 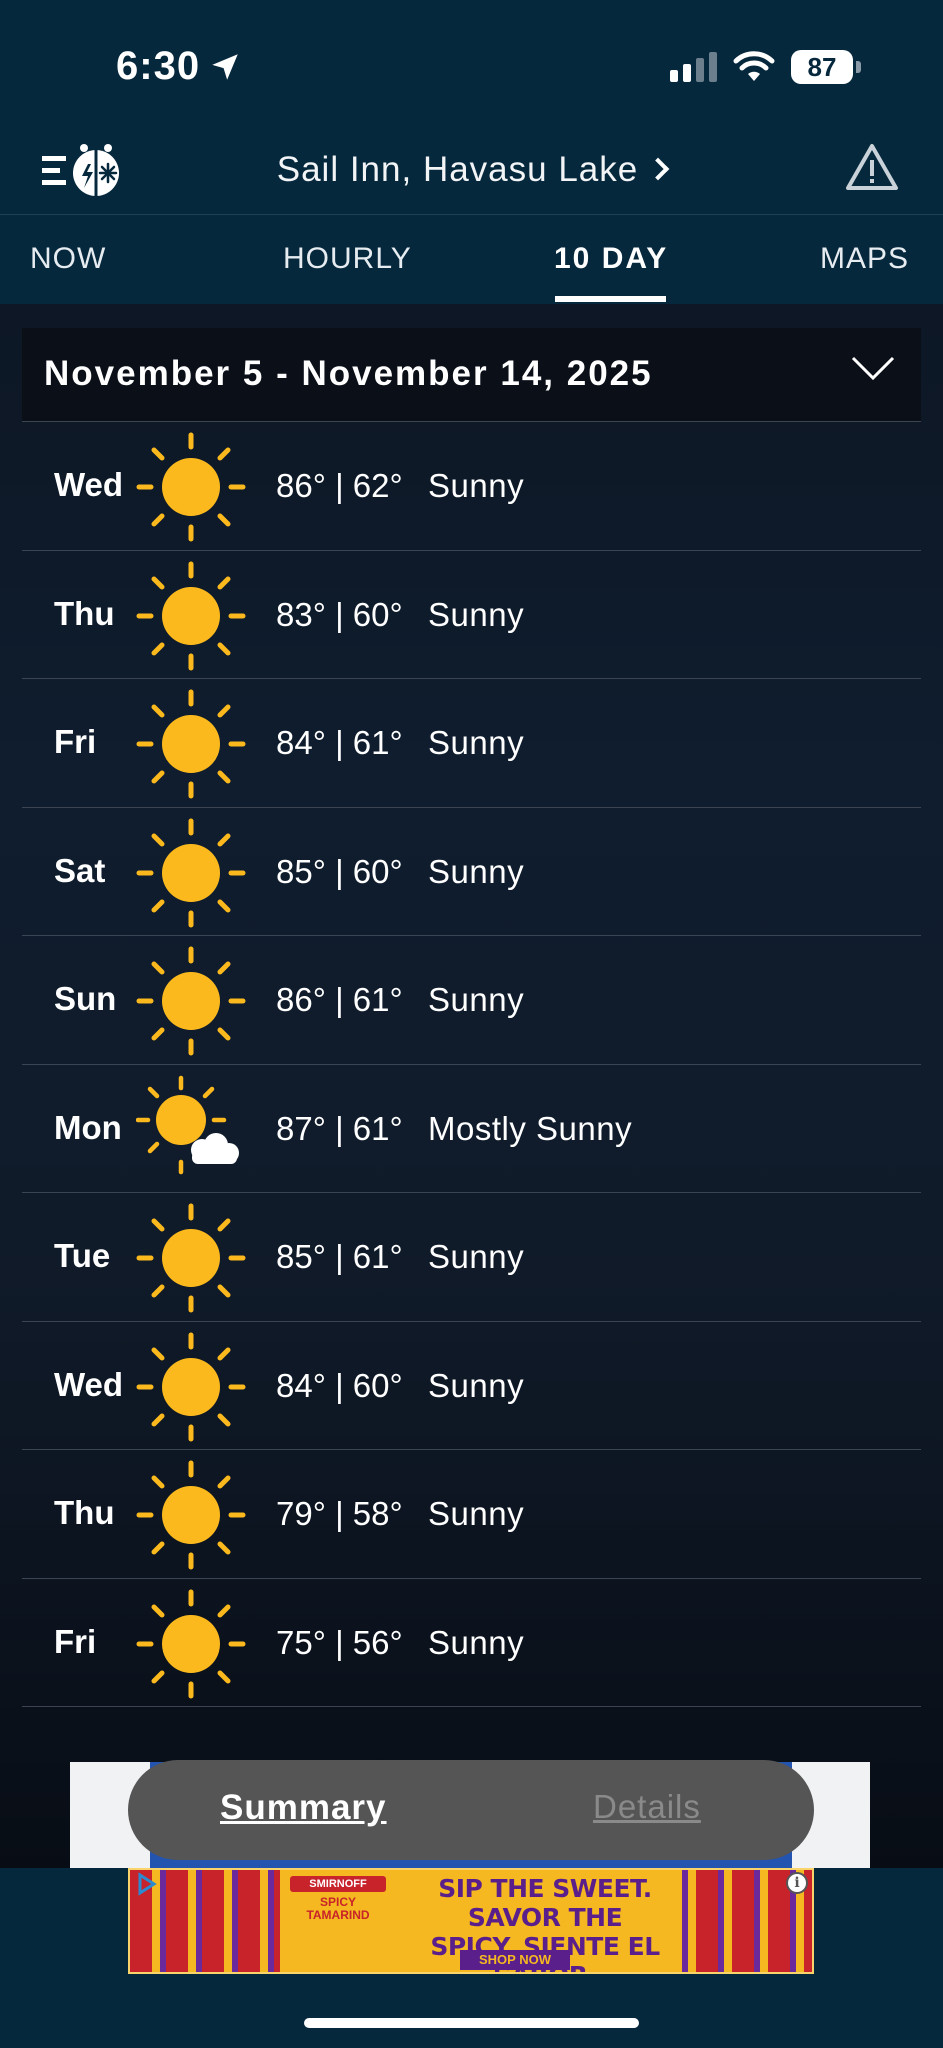 I want to click on high-low-temps: 84° | 61°, so click(x=339, y=742).